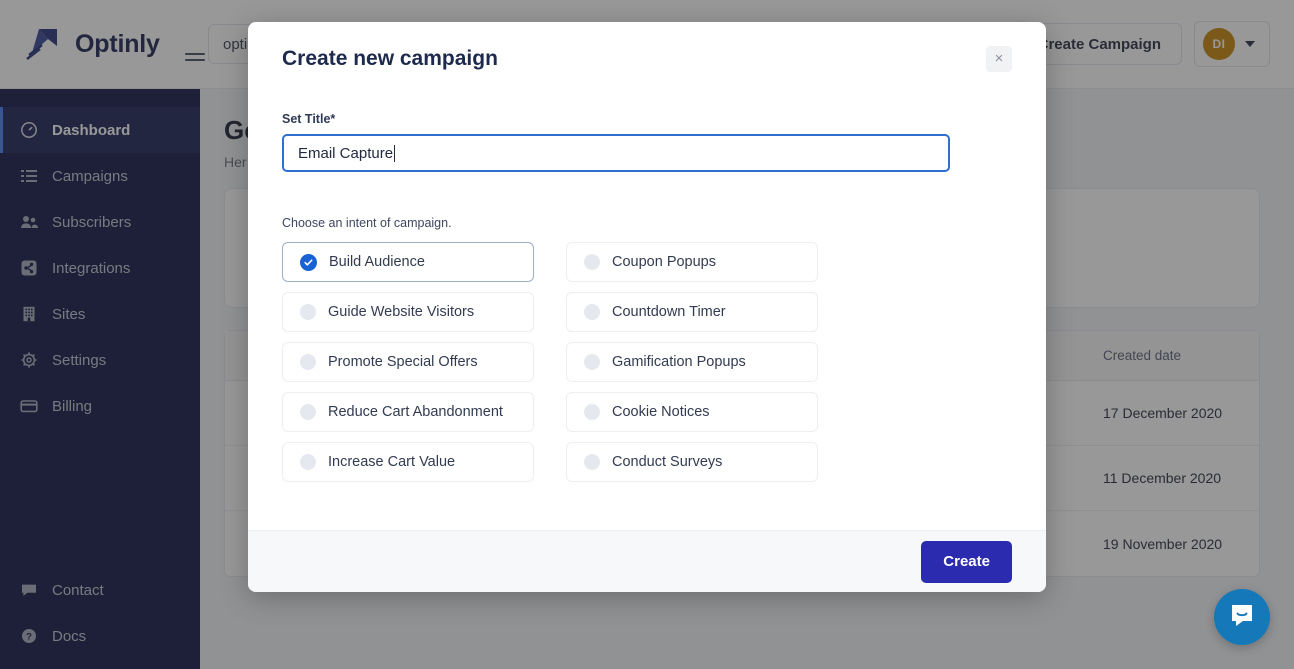 The height and width of the screenshot is (669, 1294). I want to click on intent-option-build-audience: Build Audience, so click(408, 262).